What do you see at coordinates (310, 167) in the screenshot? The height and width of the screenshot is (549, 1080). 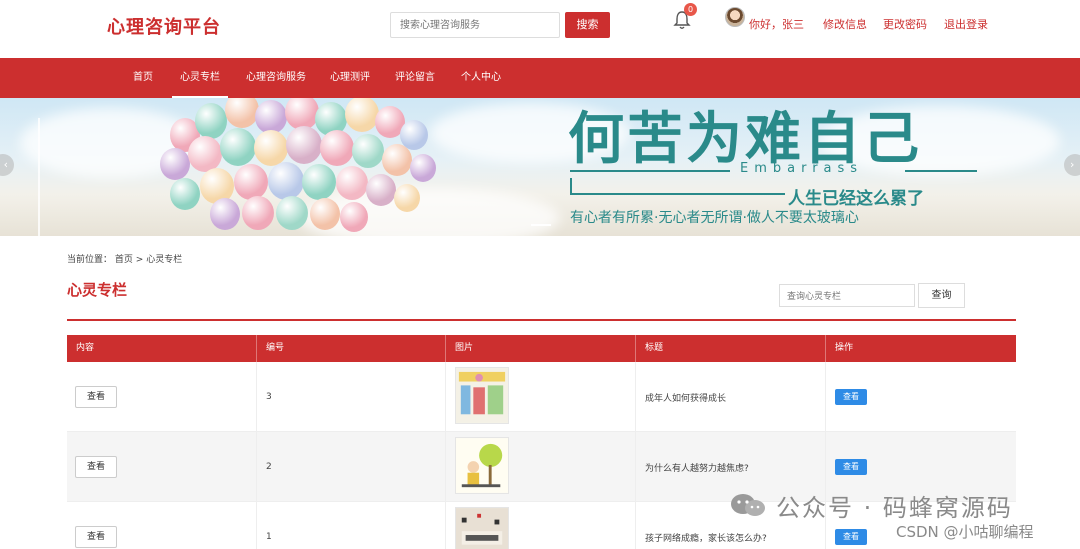 I see `balloon-cluster` at bounding box center [310, 167].